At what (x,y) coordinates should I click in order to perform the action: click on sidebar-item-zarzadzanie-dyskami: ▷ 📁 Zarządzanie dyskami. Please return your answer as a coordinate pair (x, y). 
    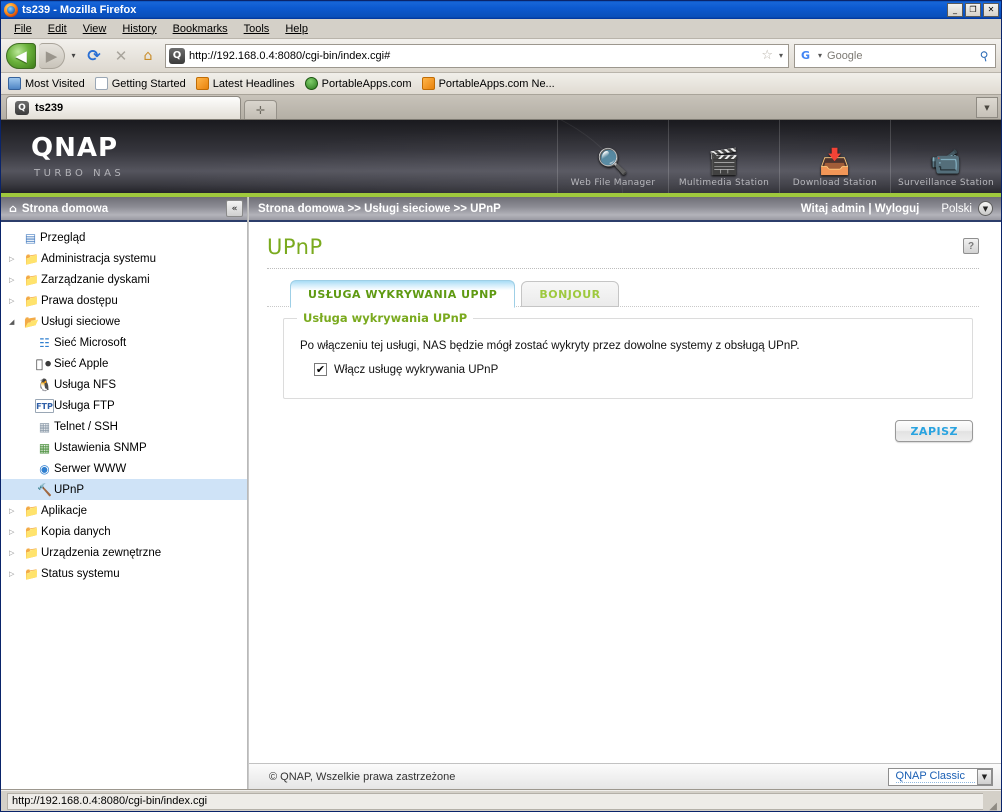
    Looking at the image, I should click on (124, 279).